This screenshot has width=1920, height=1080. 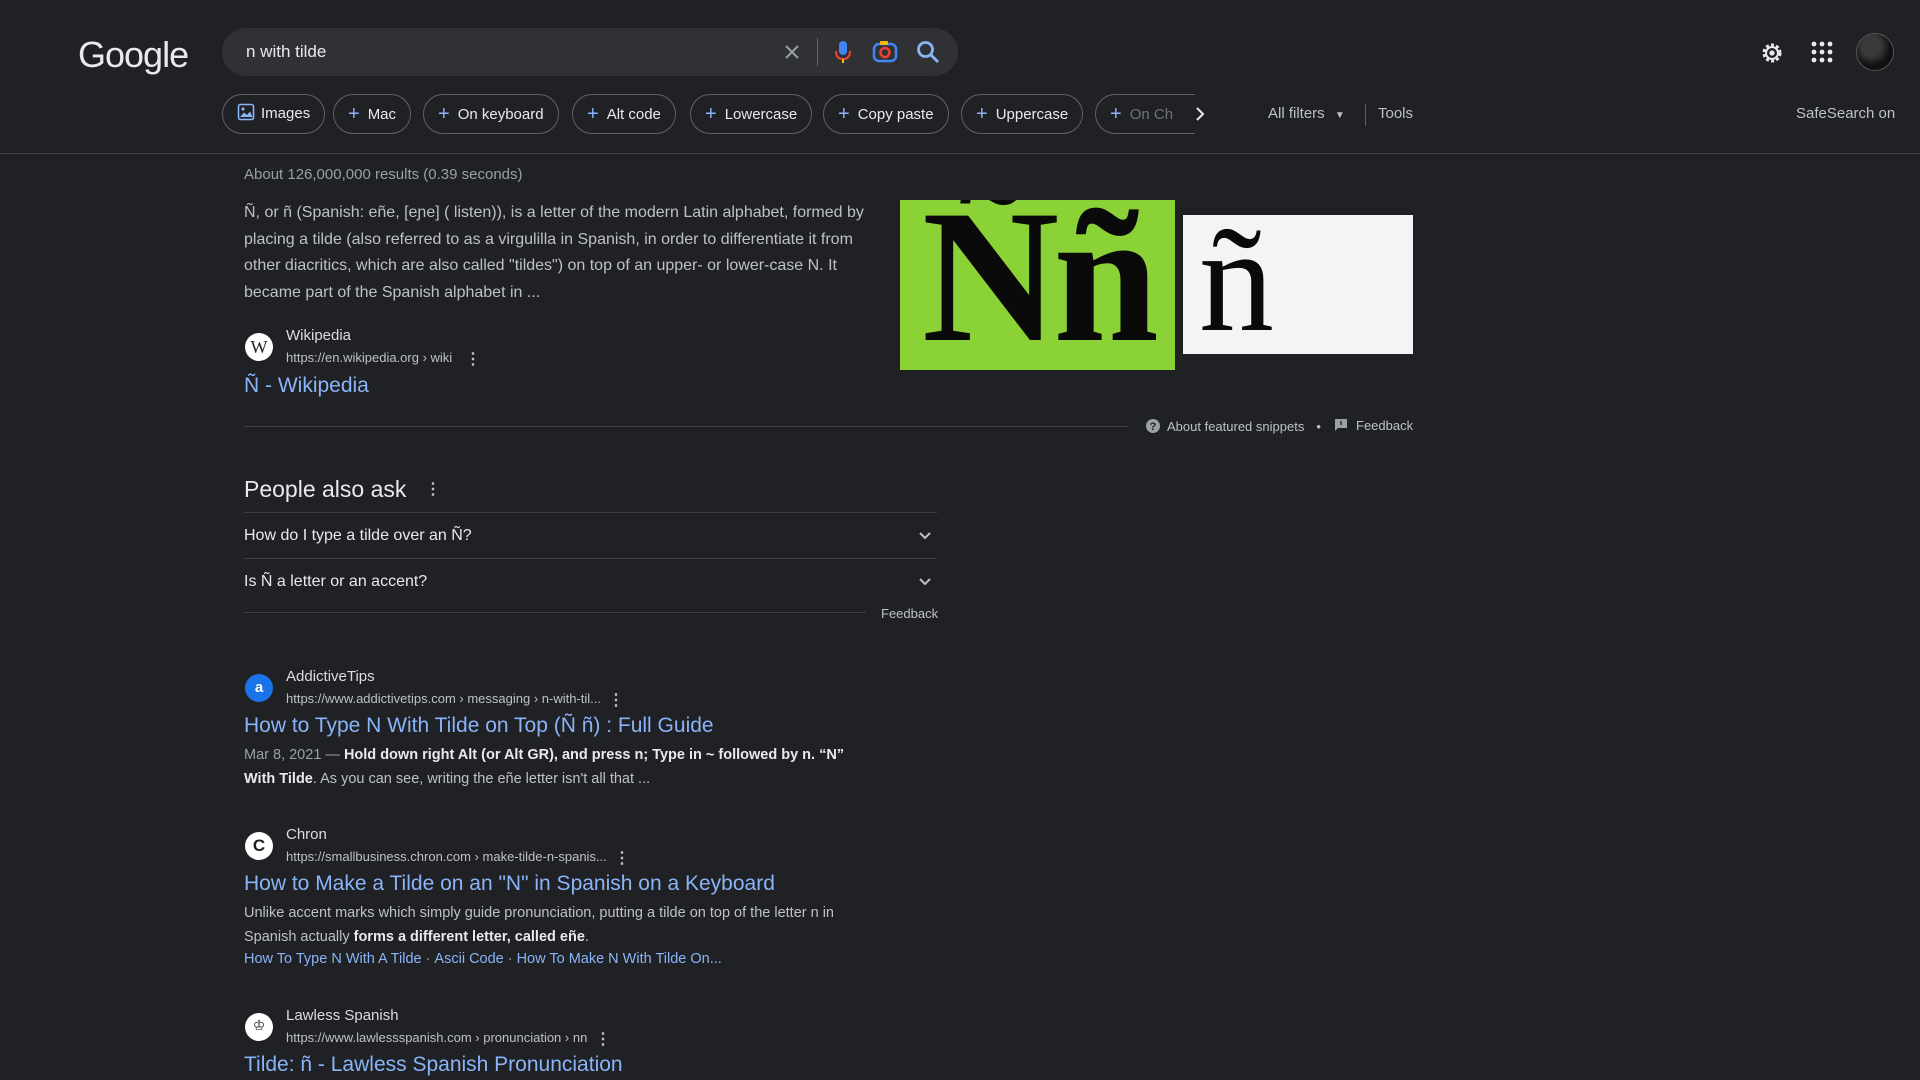 I want to click on search-divider, so click(x=817, y=52).